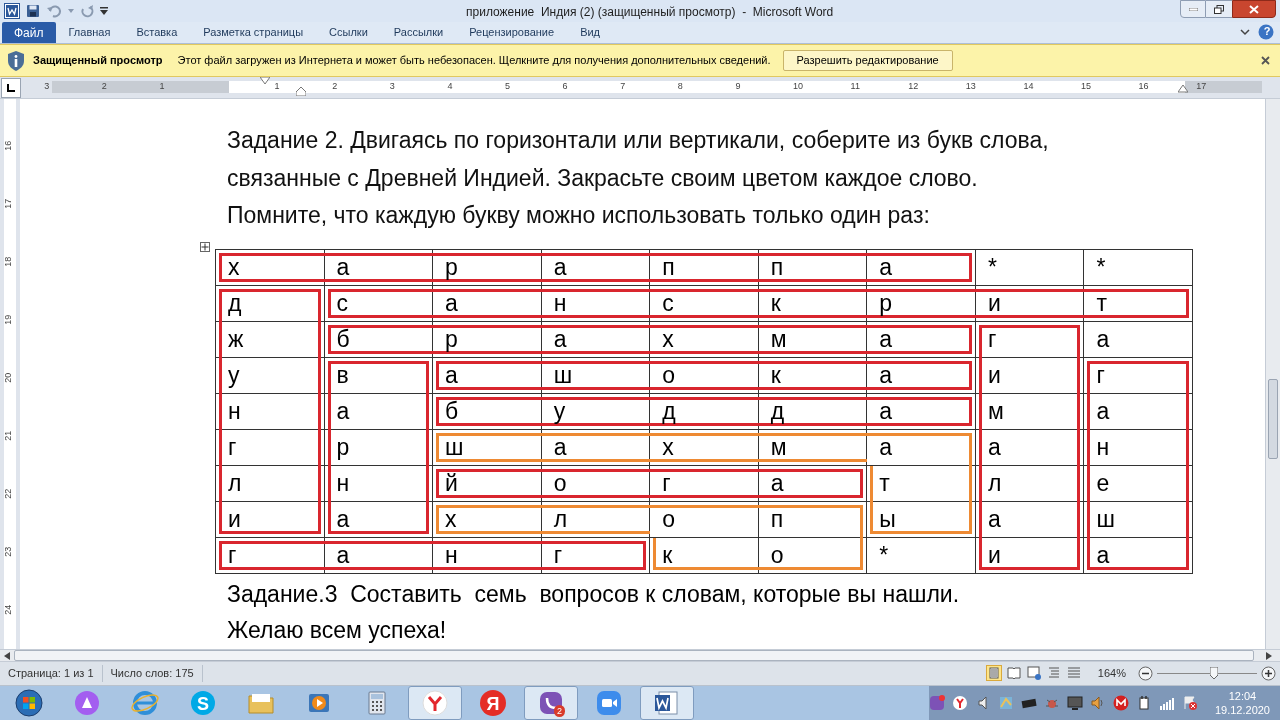  I want to click on letter-cell: в, so click(342, 375).